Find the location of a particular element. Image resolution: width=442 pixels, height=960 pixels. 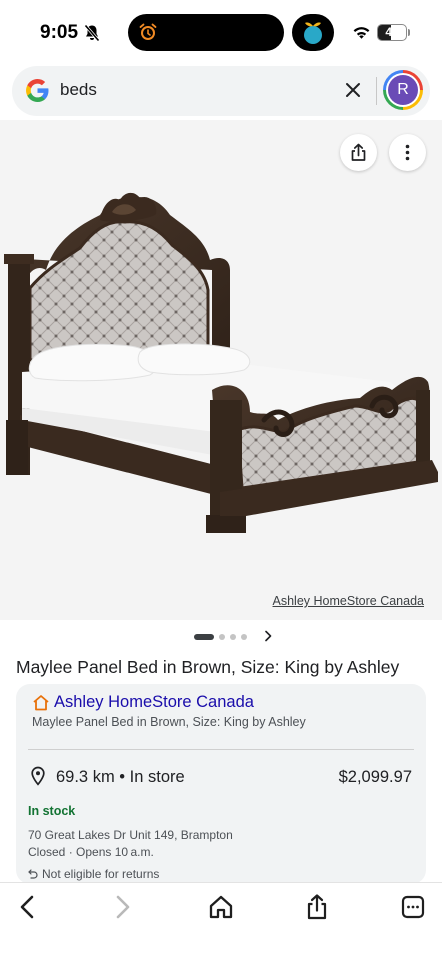

avatar: R is located at coordinates (403, 90).